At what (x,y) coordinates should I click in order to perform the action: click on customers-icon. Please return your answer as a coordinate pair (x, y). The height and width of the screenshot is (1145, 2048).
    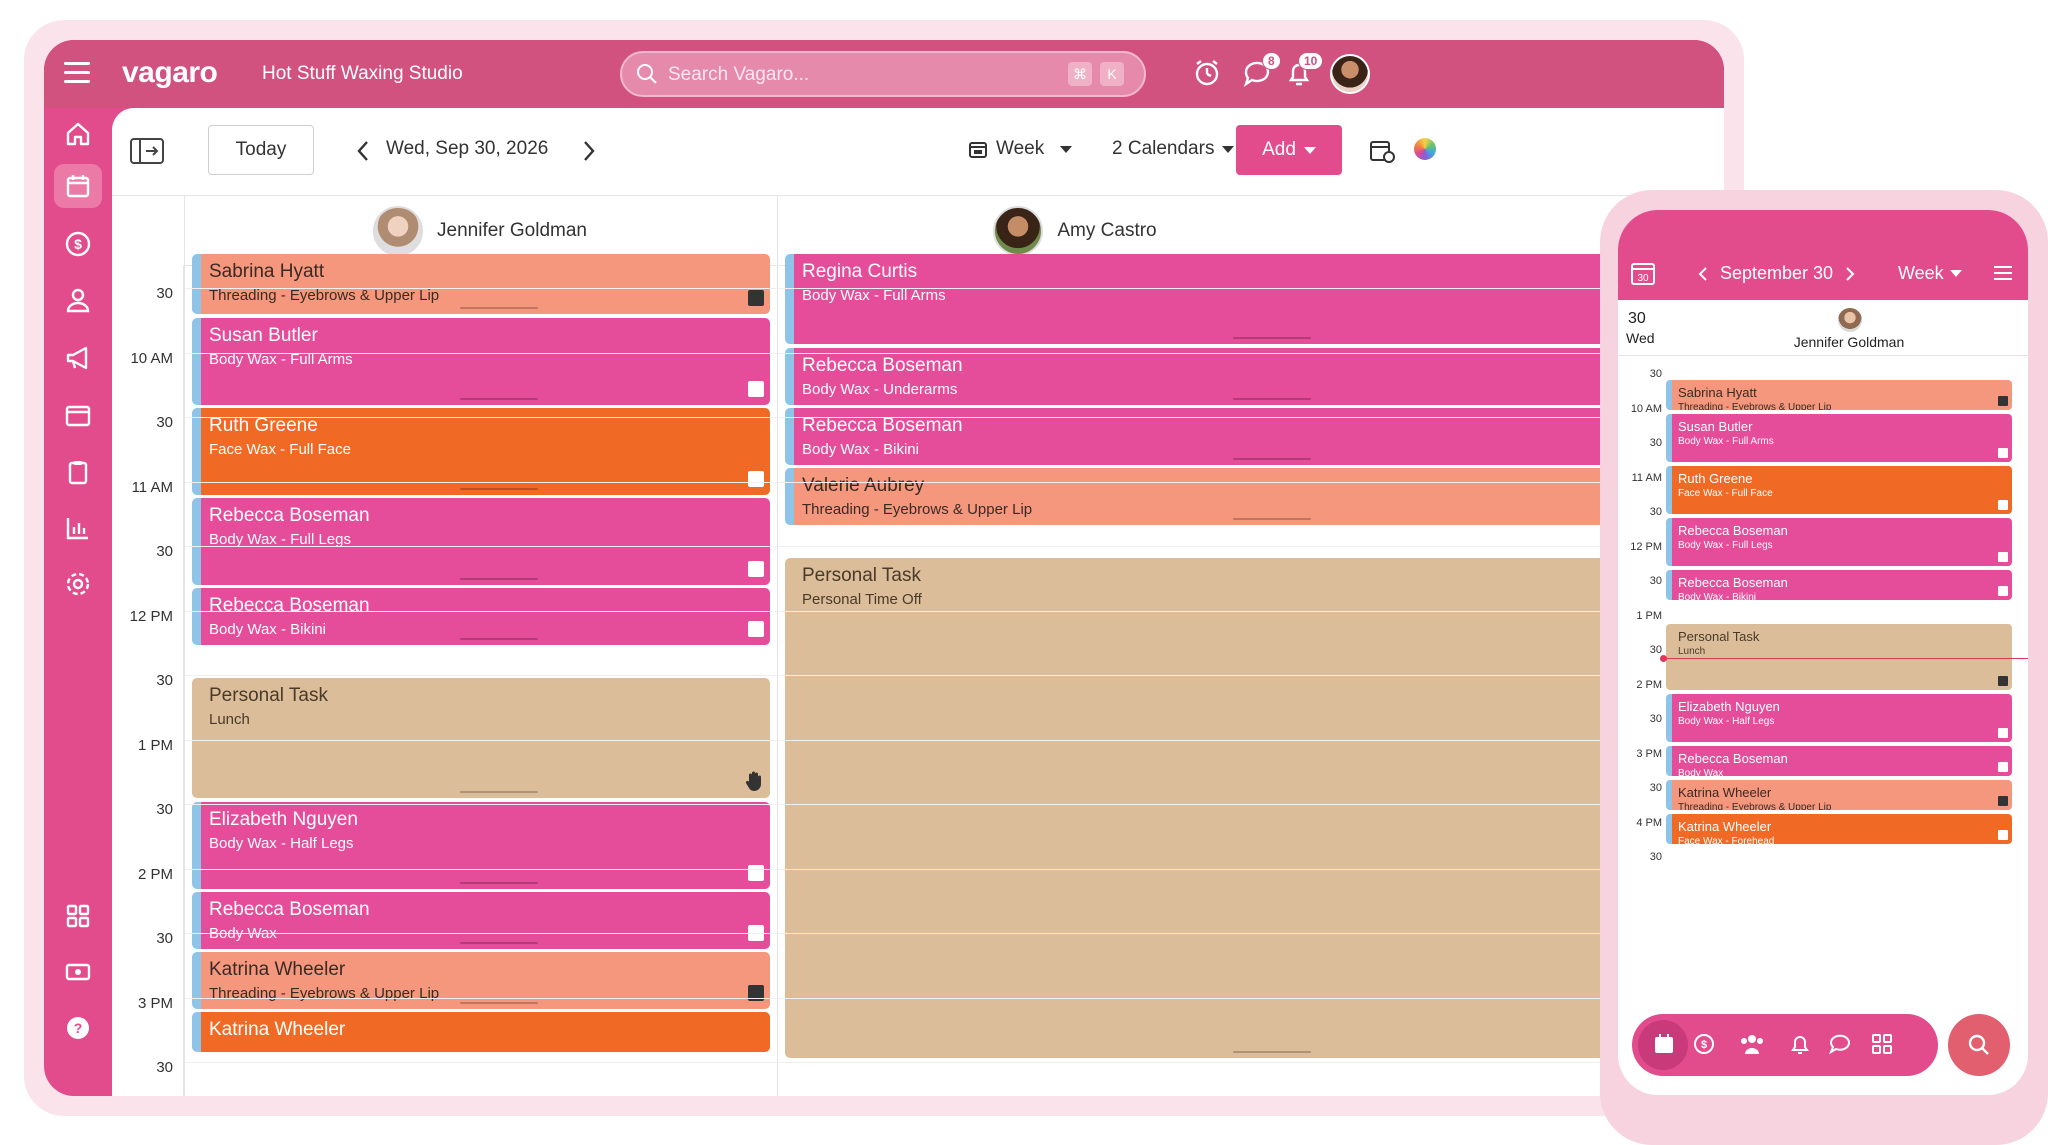
    Looking at the image, I should click on (1752, 1044).